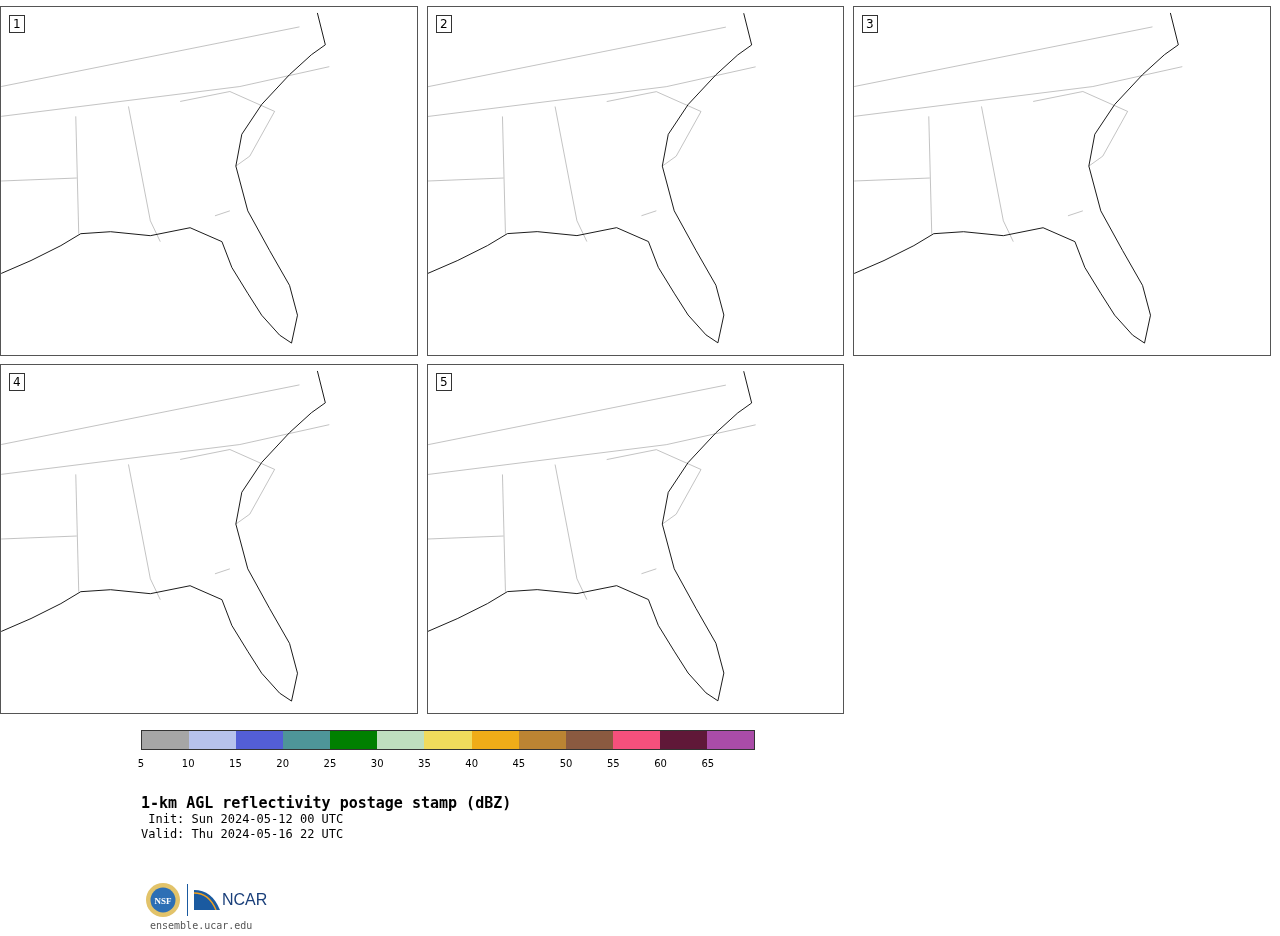 This screenshot has height=936, width=1280. What do you see at coordinates (235, 763) in the screenshot?
I see `tick-label: 15` at bounding box center [235, 763].